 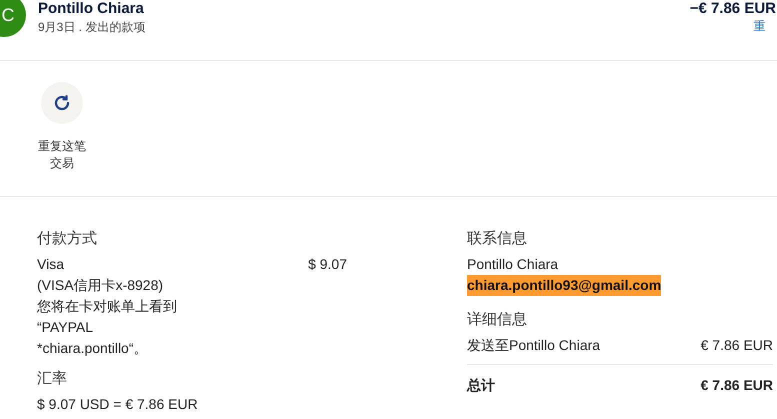 What do you see at coordinates (100, 285) in the screenshot?
I see `payment-text: (VISA信用卡x-8928)` at bounding box center [100, 285].